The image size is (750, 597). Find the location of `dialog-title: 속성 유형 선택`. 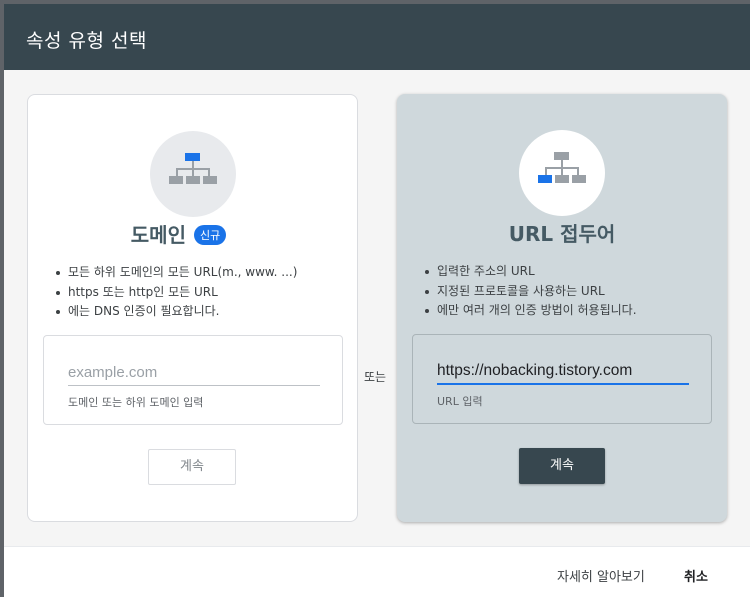

dialog-title: 속성 유형 선택 is located at coordinates (86, 41).